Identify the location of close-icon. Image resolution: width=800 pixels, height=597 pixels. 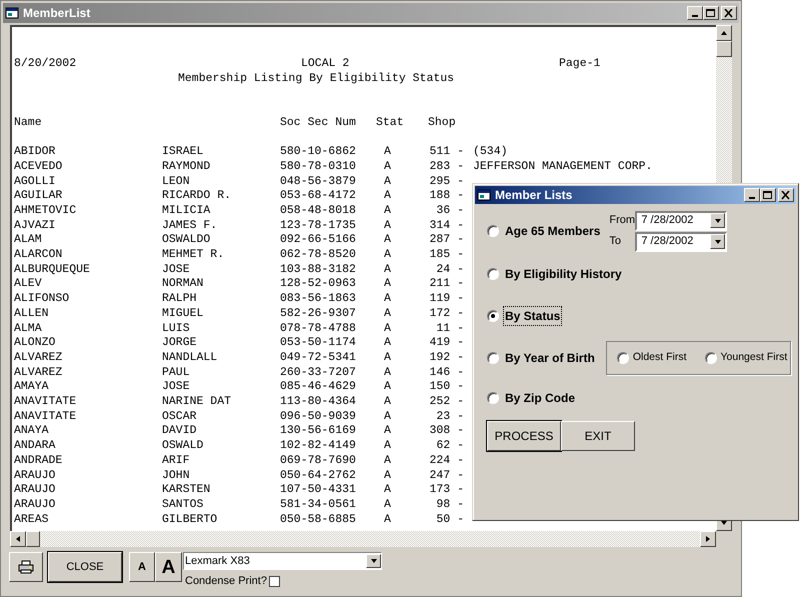
(786, 195).